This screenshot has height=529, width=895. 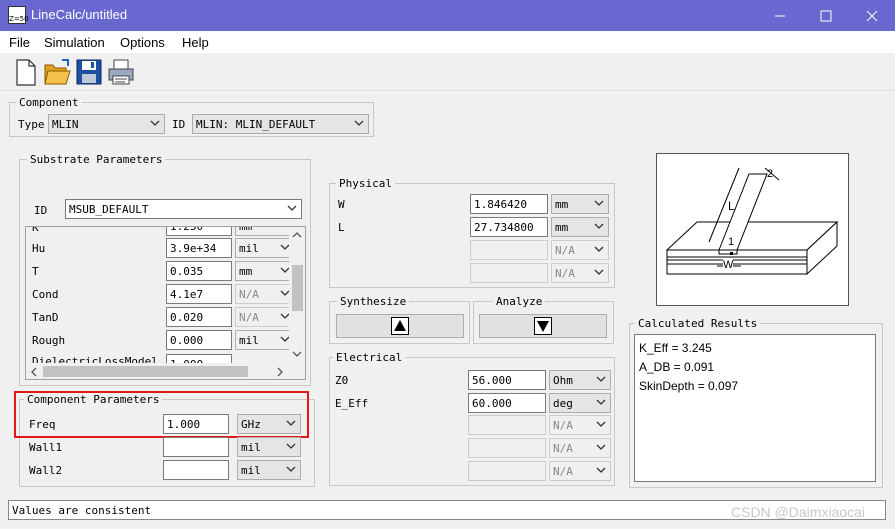 I want to click on result-line: K_Eff = 3.245, so click(x=675, y=348).